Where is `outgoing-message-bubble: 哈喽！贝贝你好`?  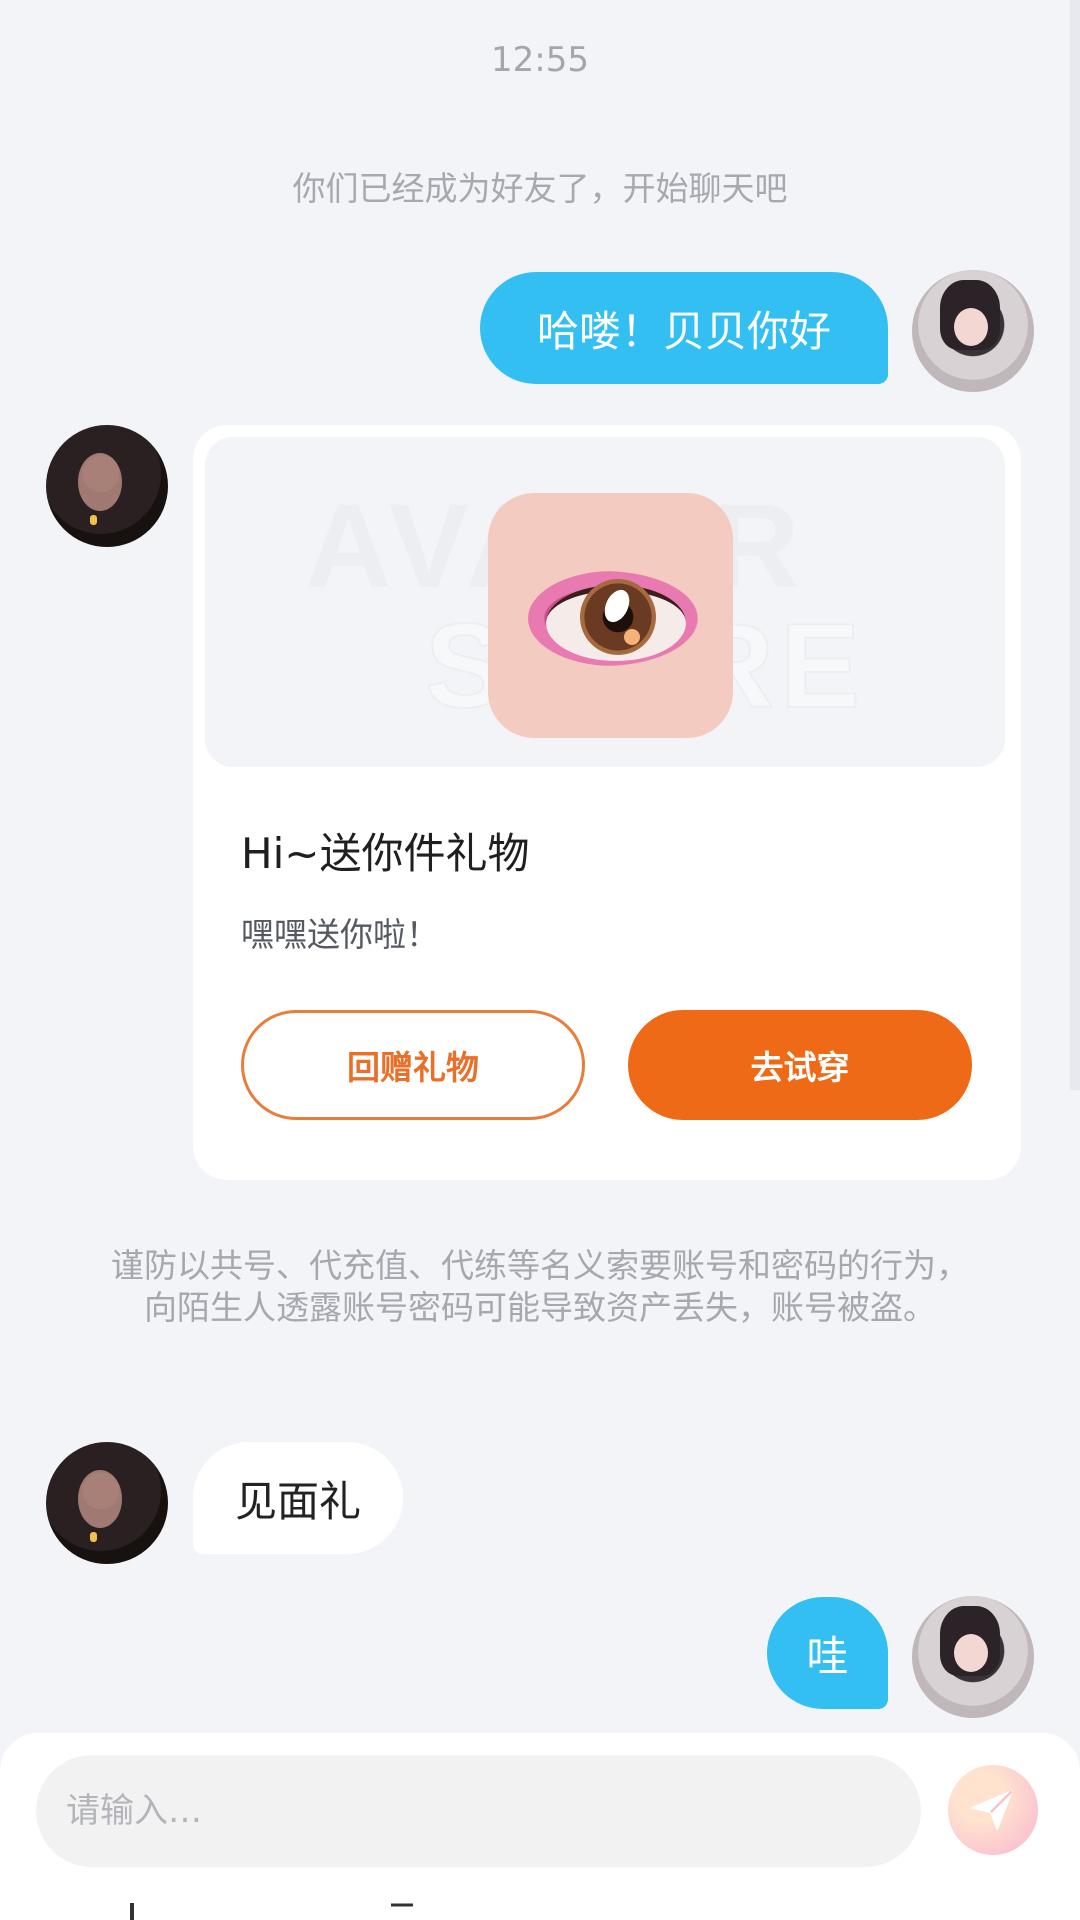
outgoing-message-bubble: 哈喽！贝贝你好 is located at coordinates (684, 328).